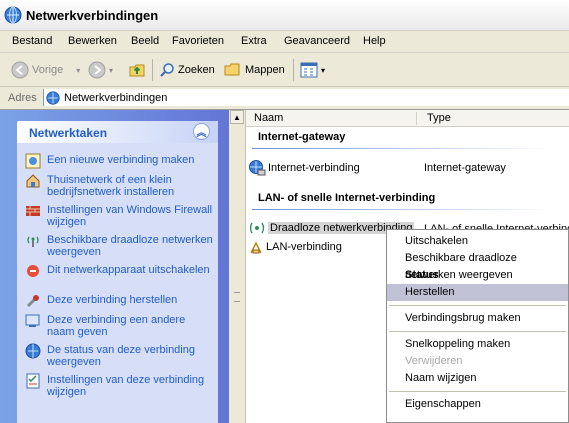 The height and width of the screenshot is (423, 569). Describe the element at coordinates (302, 137) in the screenshot. I see `group-header: Internet-gateway` at that location.